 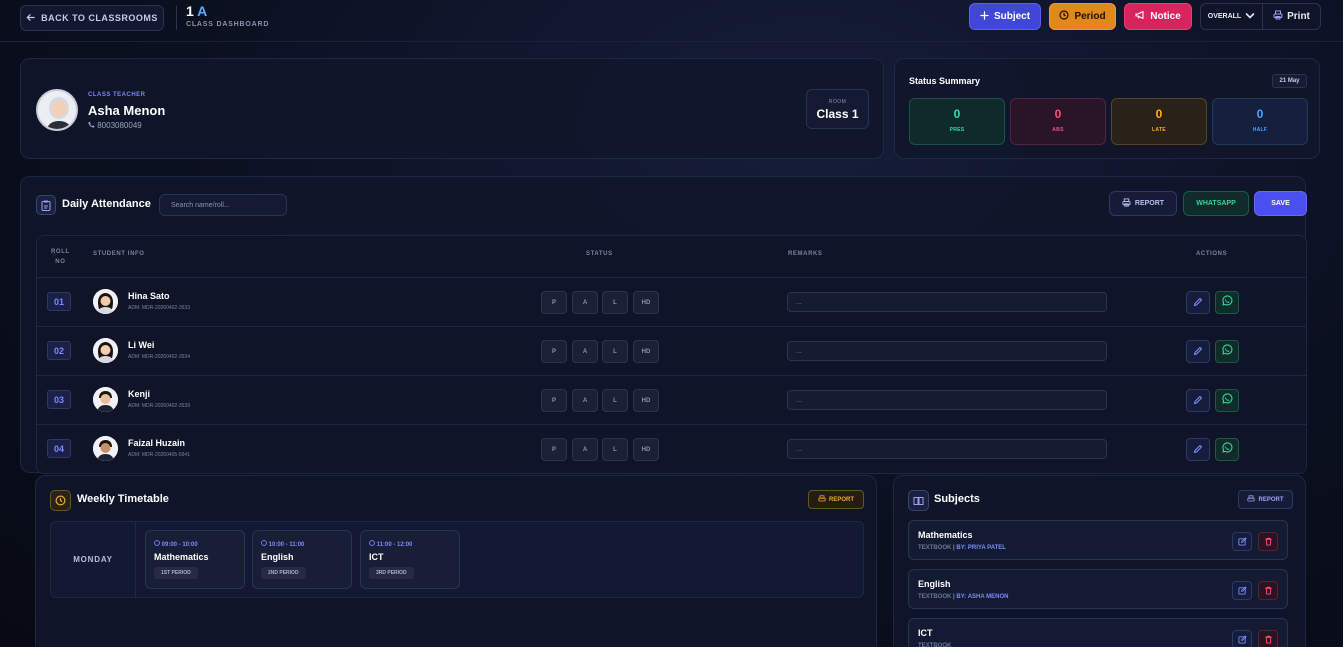 What do you see at coordinates (1216, 203) in the screenshot?
I see `whatsapp-send-button: WHATSAPP` at bounding box center [1216, 203].